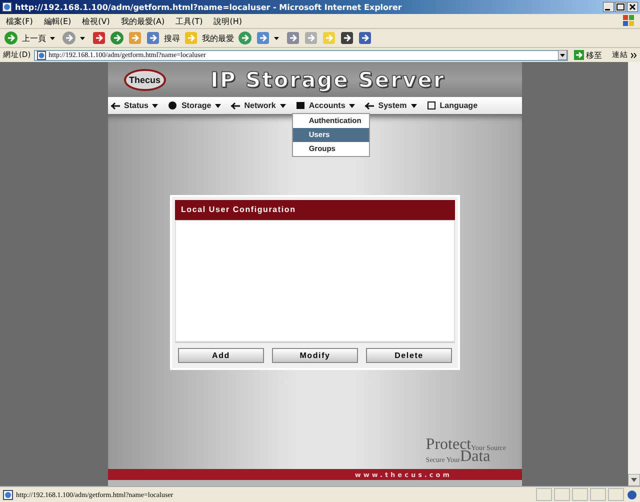 The width and height of the screenshot is (640, 502). Describe the element at coordinates (196, 105) in the screenshot. I see `nav-item: Storage` at that location.